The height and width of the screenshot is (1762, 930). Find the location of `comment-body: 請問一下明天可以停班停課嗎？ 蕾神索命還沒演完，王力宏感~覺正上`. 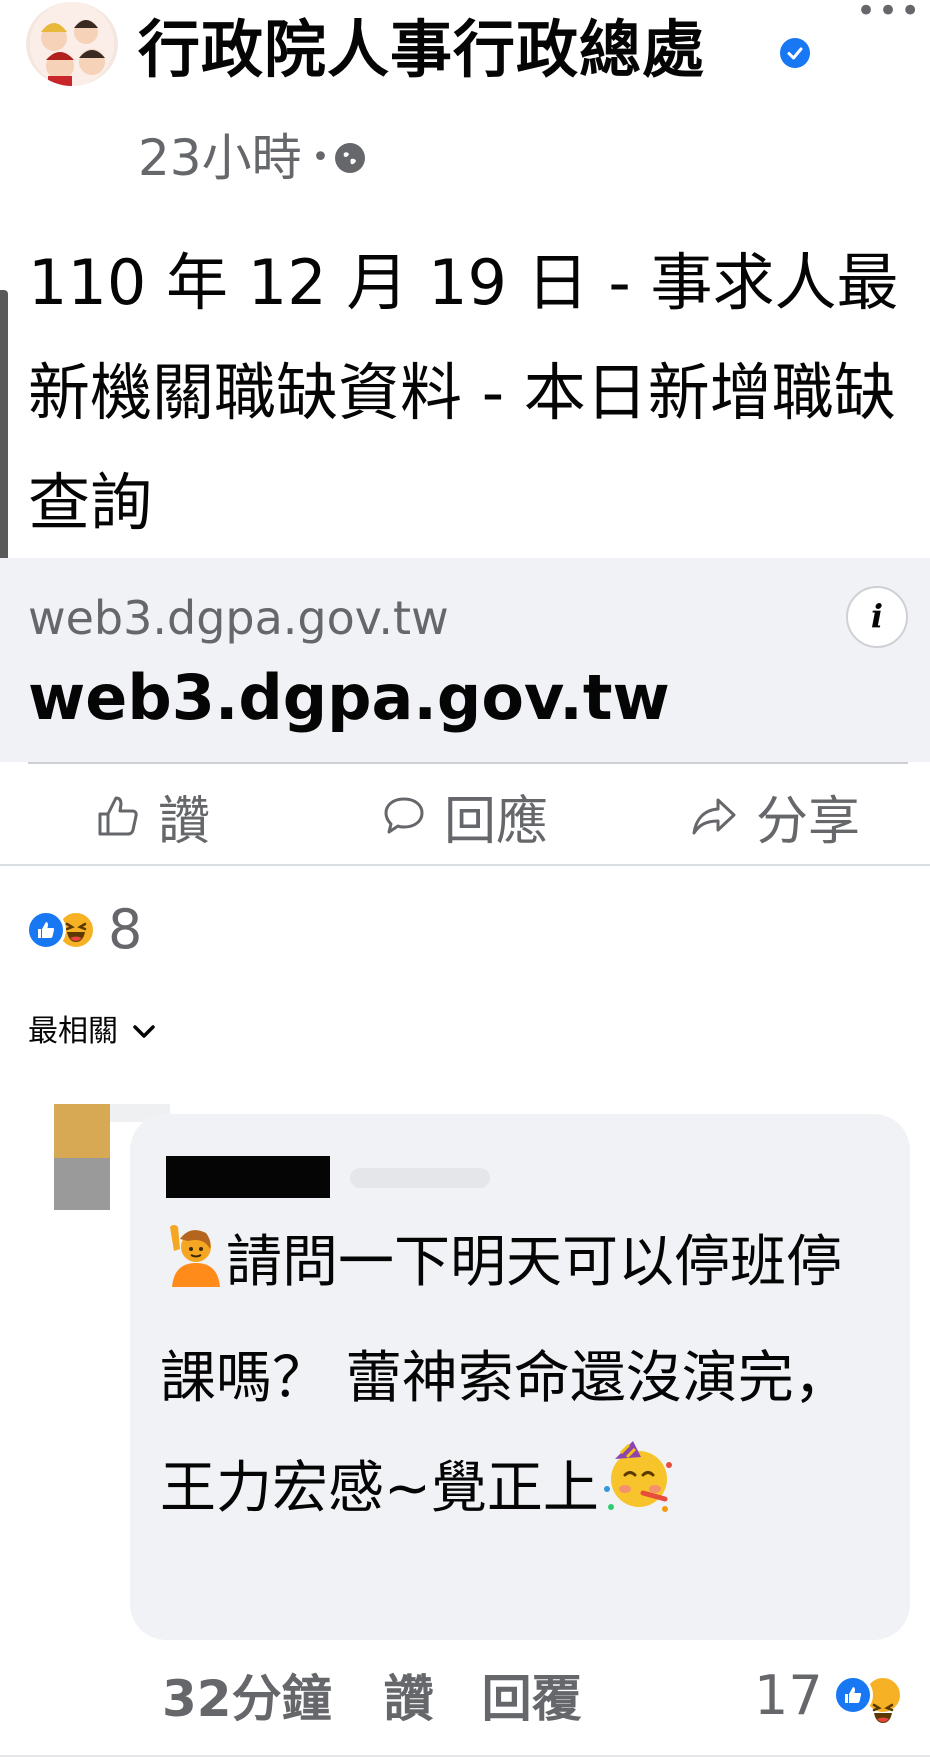

comment-body: 請問一下明天可以停班停課嗎？ 蕾神索命還沒演完，王力宏感~覺正上 is located at coordinates (505, 1375).